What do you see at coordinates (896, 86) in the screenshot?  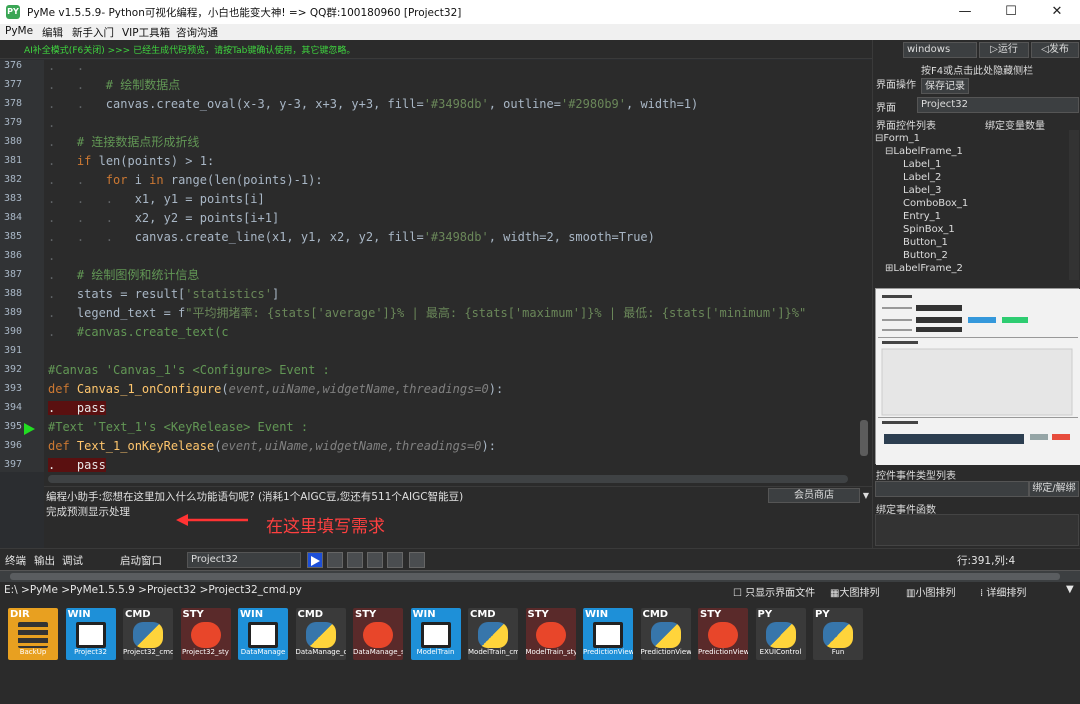 I see `tab-ui-operation: 界面操作` at bounding box center [896, 86].